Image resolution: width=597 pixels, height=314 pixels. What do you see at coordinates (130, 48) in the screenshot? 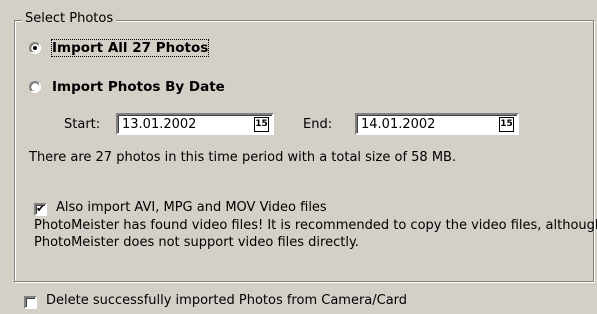
I see `import-all-label: Import All 27 Photos` at bounding box center [130, 48].